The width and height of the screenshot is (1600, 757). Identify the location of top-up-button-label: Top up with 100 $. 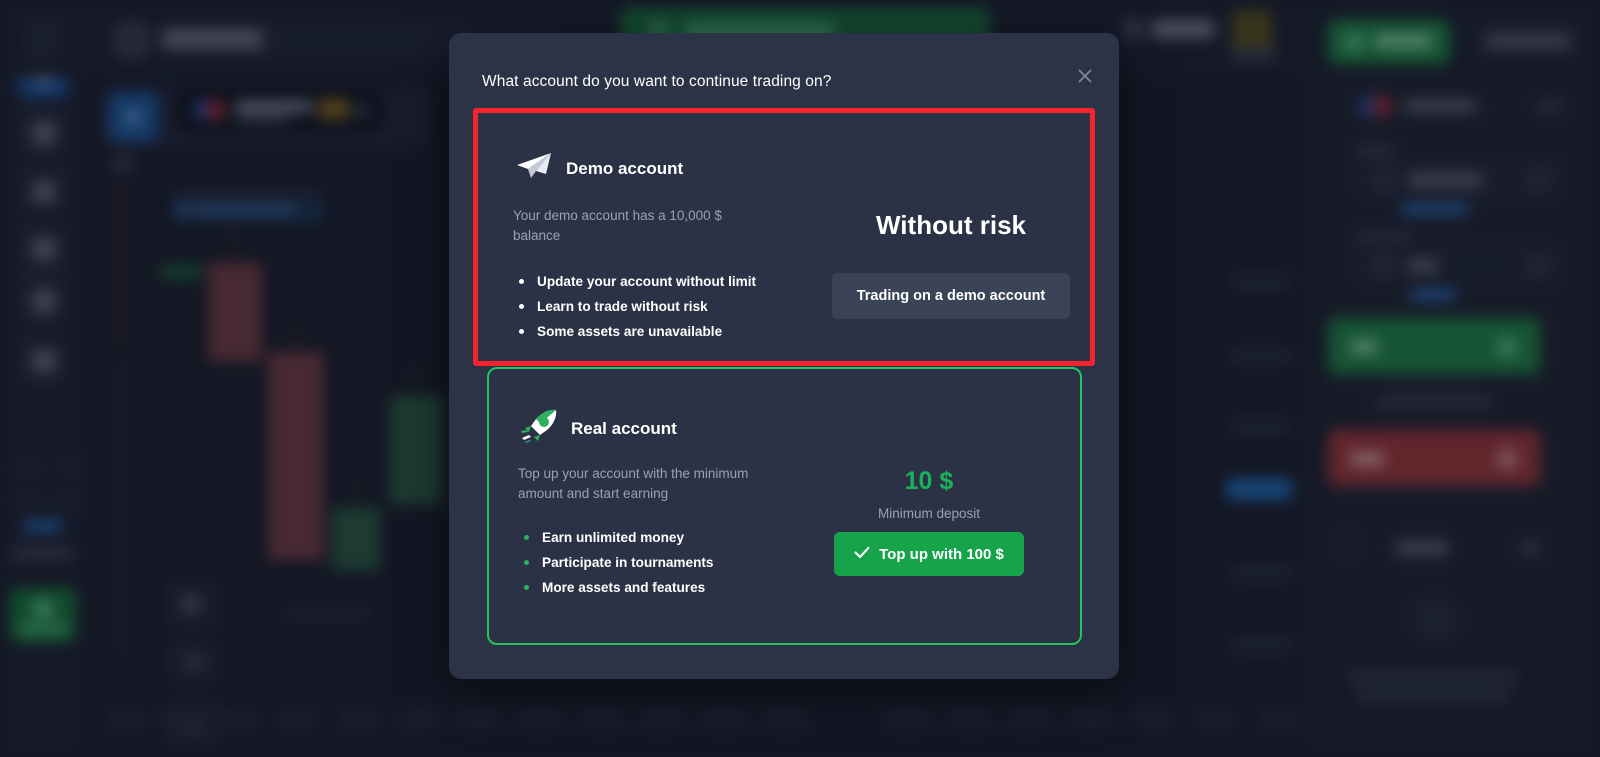
(941, 554).